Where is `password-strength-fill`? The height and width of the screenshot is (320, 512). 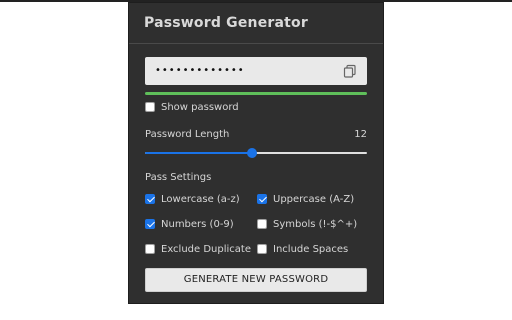
password-strength-fill is located at coordinates (256, 93).